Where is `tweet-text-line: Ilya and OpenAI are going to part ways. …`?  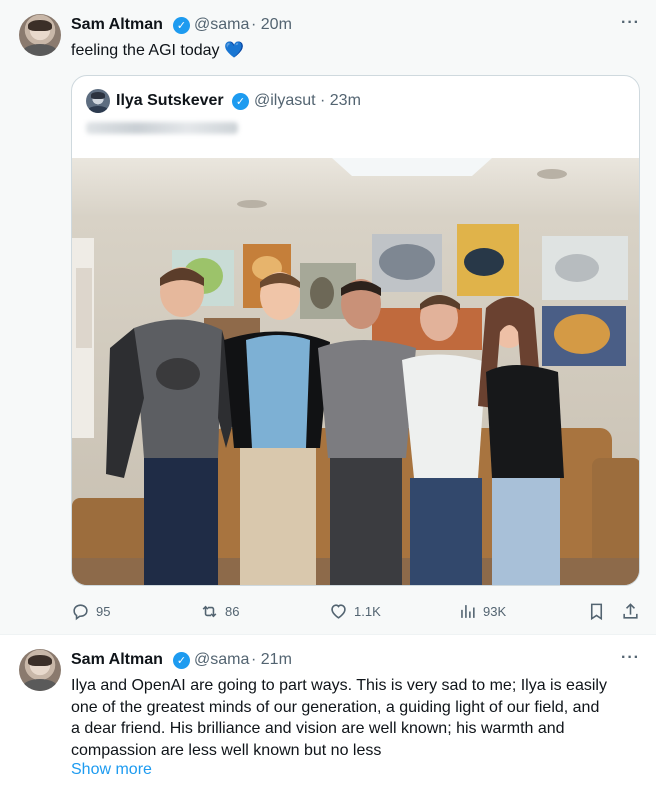 tweet-text-line: Ilya and OpenAI are going to part ways. … is located at coordinates (339, 685).